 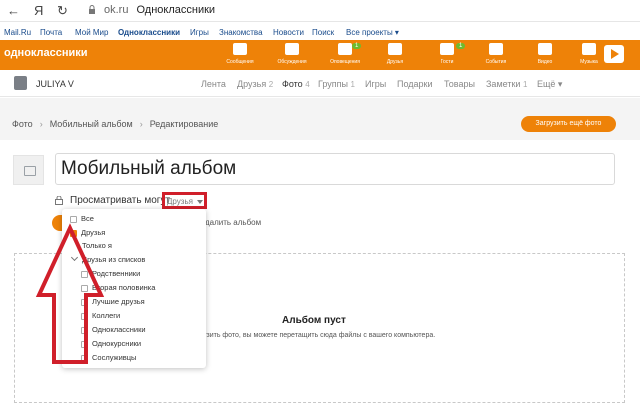 I want to click on music-button: Музыка, so click(x=589, y=54).